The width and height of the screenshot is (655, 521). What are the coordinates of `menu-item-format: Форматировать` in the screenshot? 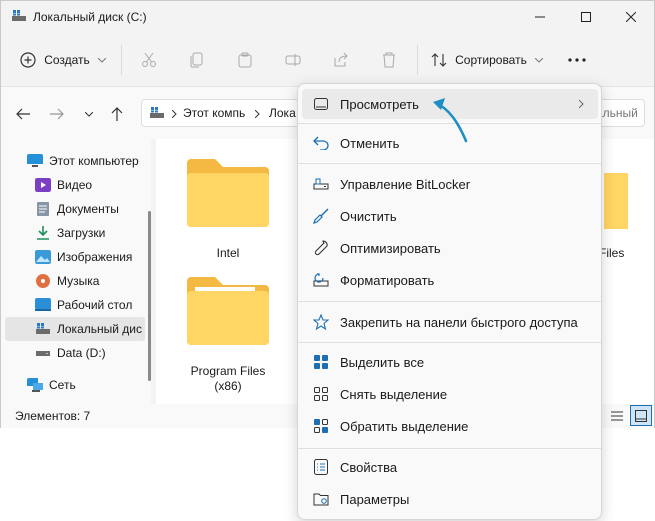 It's located at (450, 280).